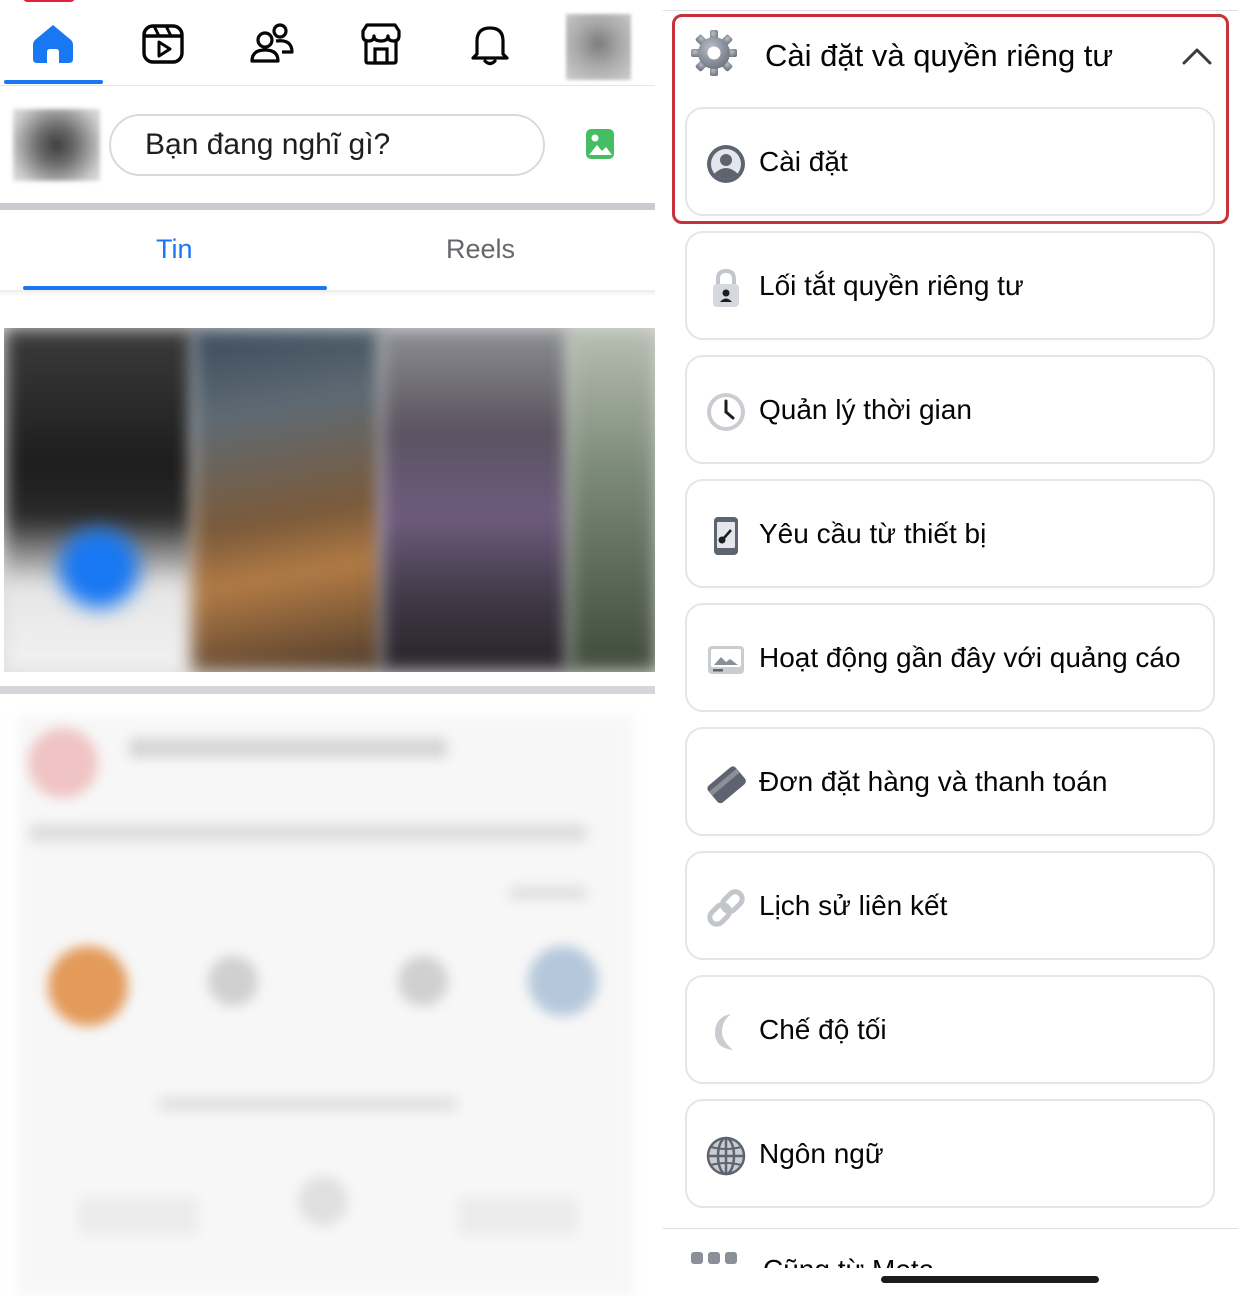 The image size is (1238, 1296). Describe the element at coordinates (933, 781) in the screenshot. I see `menu-item-label: Đơn đặt hàng và thanh toán` at that location.